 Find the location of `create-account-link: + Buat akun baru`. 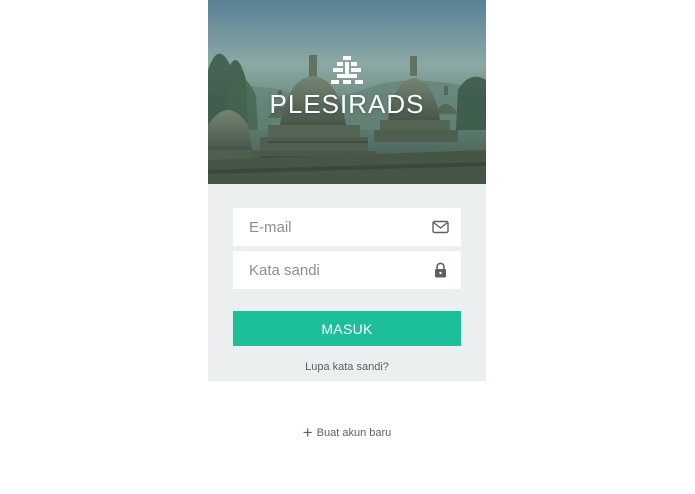

create-account-link: + Buat akun baru is located at coordinates (347, 433).